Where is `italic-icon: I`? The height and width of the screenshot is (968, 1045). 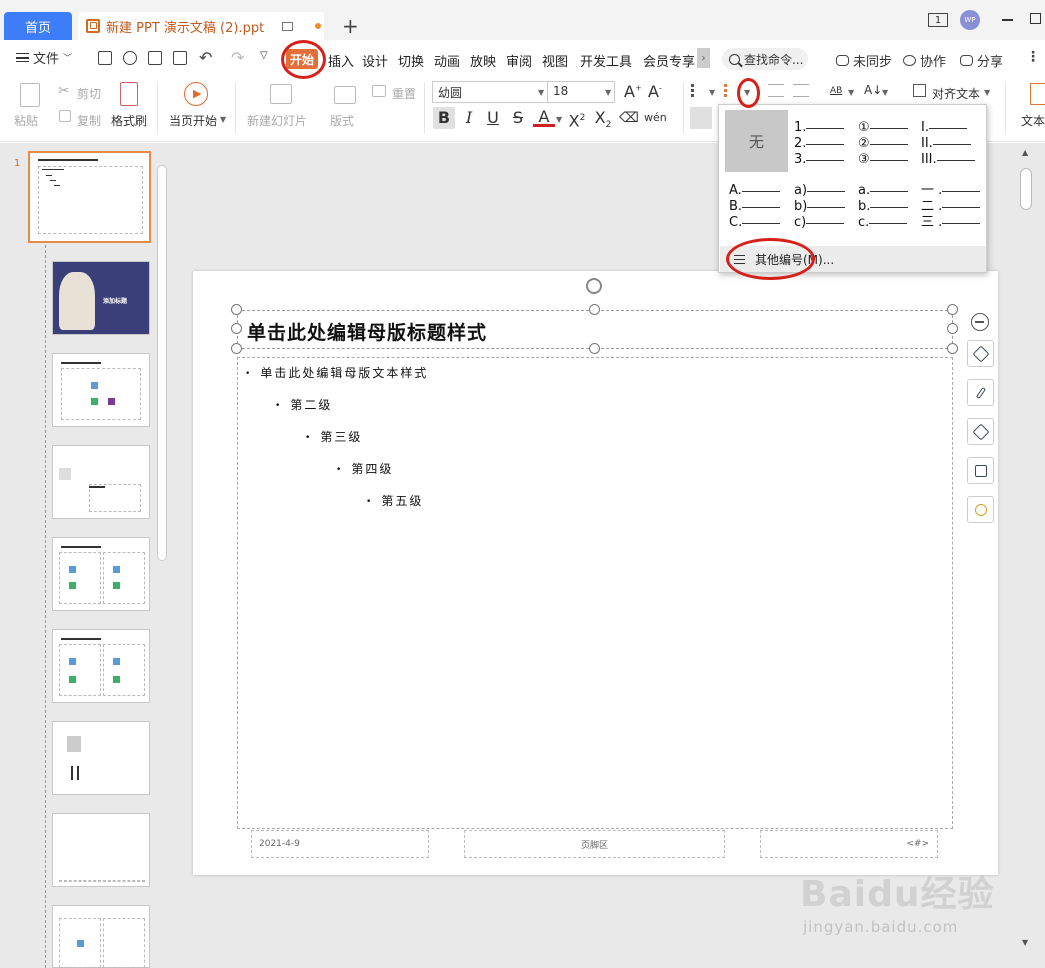 italic-icon: I is located at coordinates (469, 118).